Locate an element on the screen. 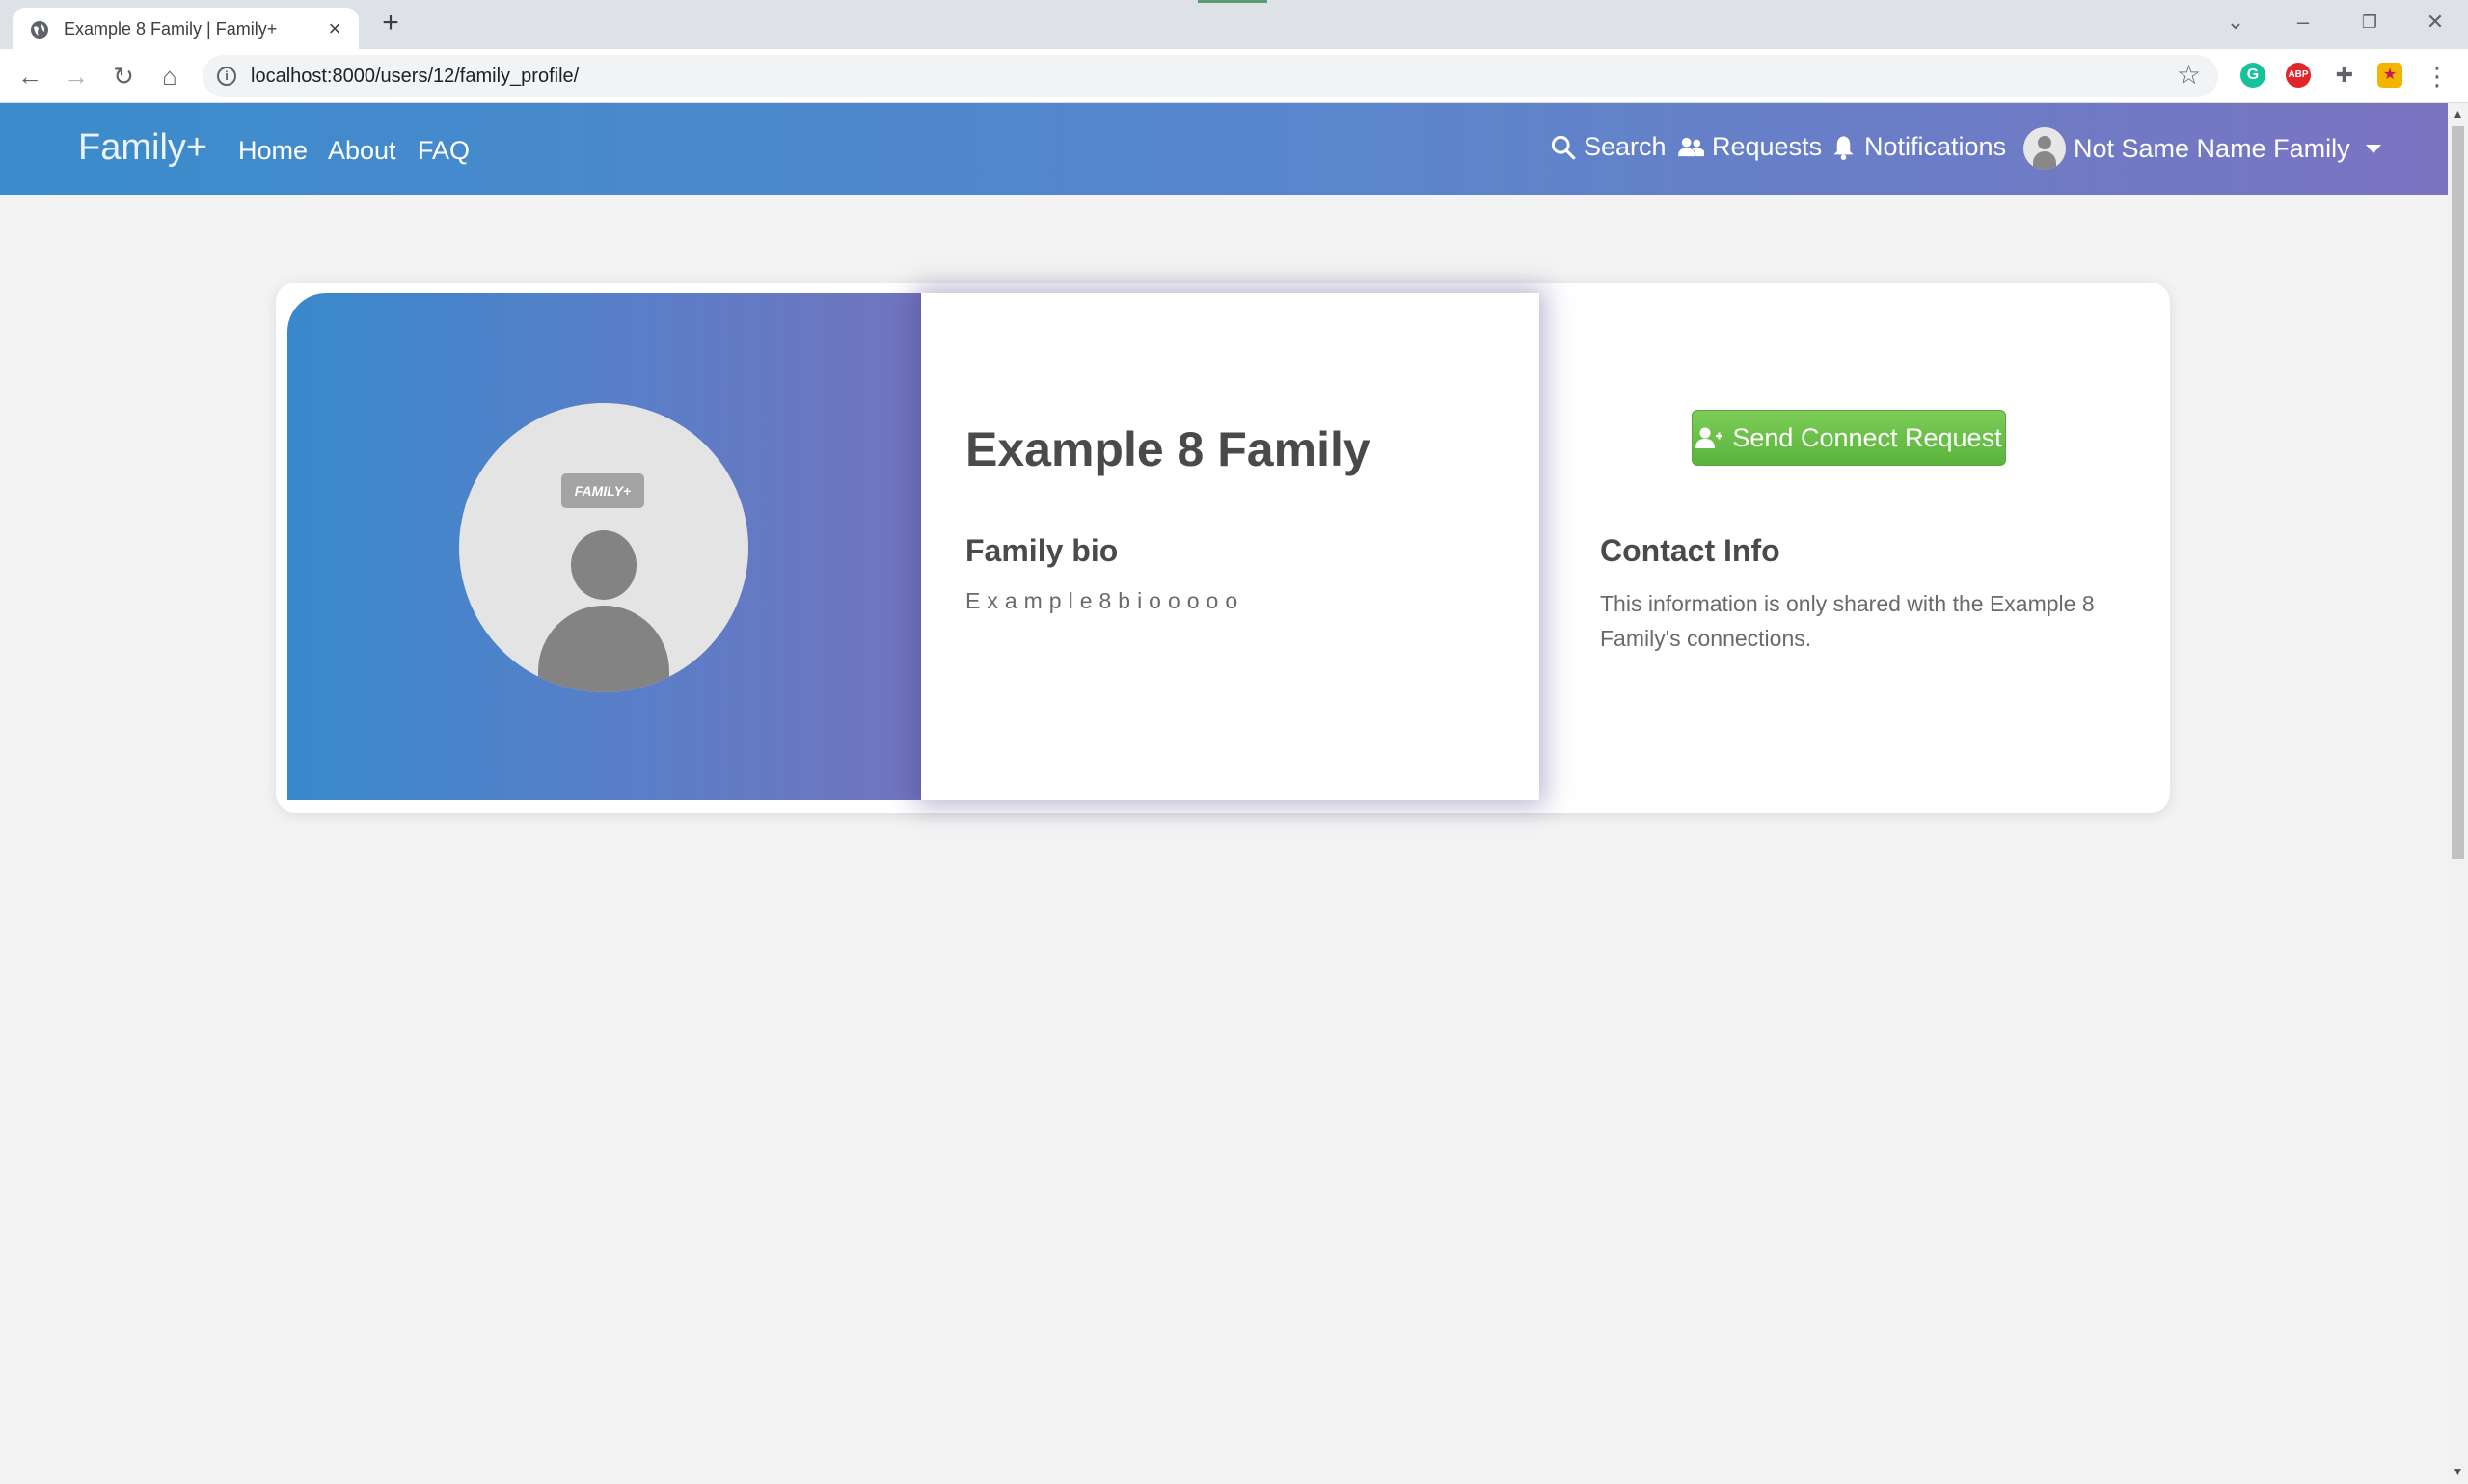 The height and width of the screenshot is (1484, 2468). nav-link-home: Home is located at coordinates (273, 151).